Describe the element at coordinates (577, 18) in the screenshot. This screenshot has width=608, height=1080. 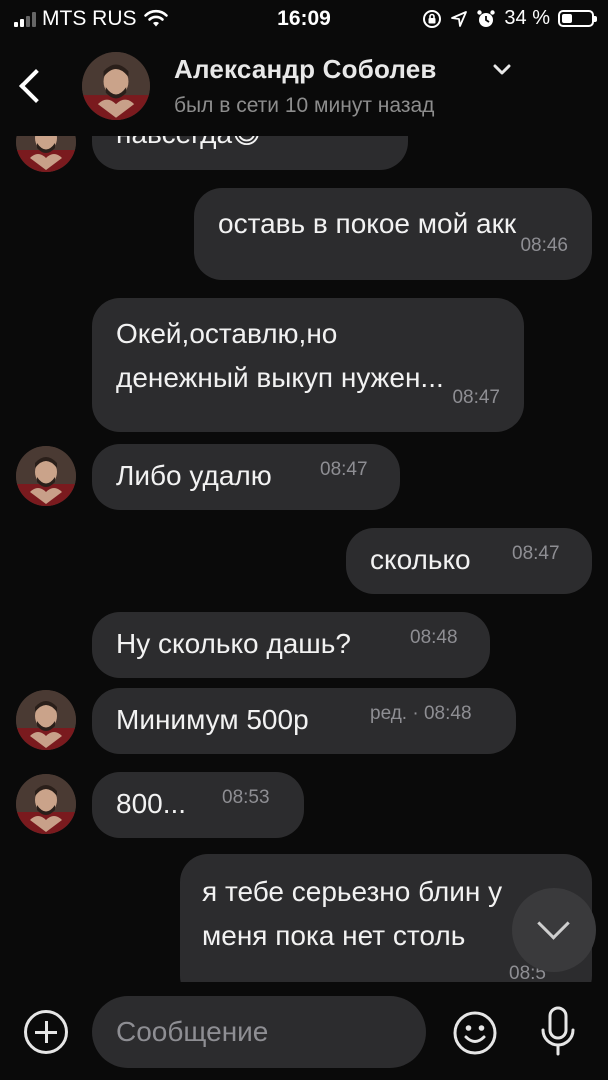
I see `battery-icon` at that location.